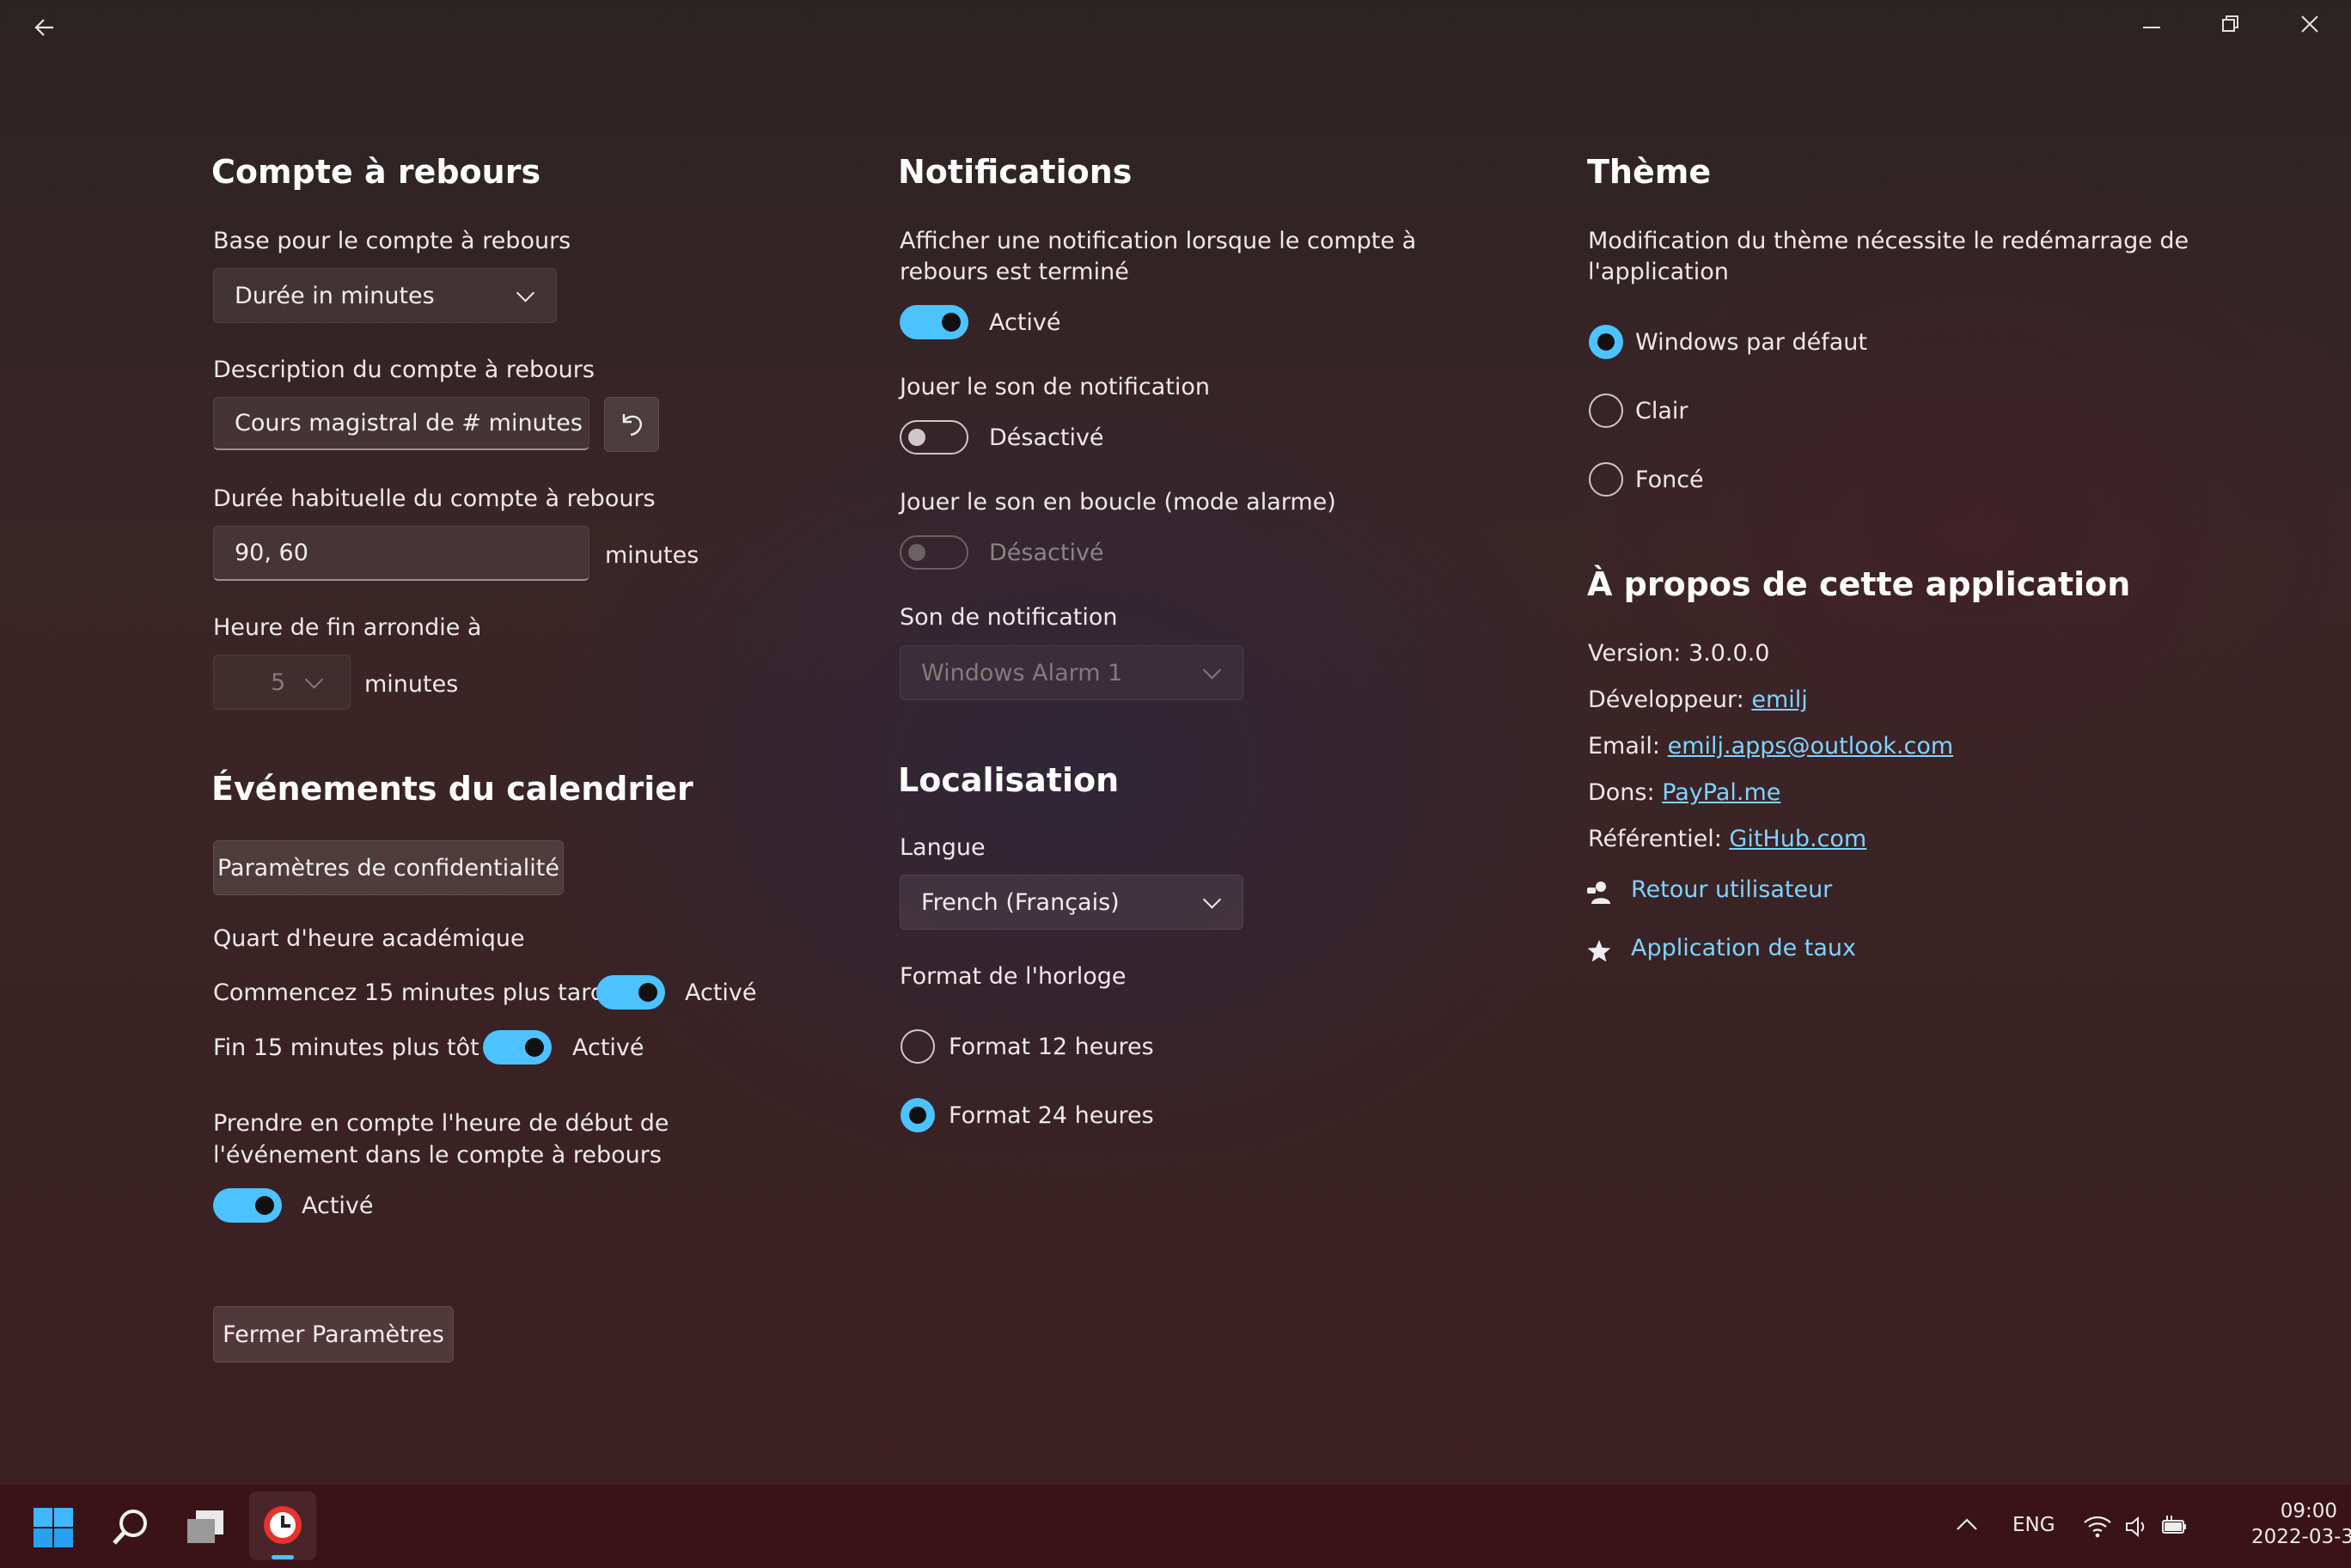 The image size is (2351, 1568). What do you see at coordinates (1655, 839) in the screenshot?
I see `repo-label: Référentiel:` at bounding box center [1655, 839].